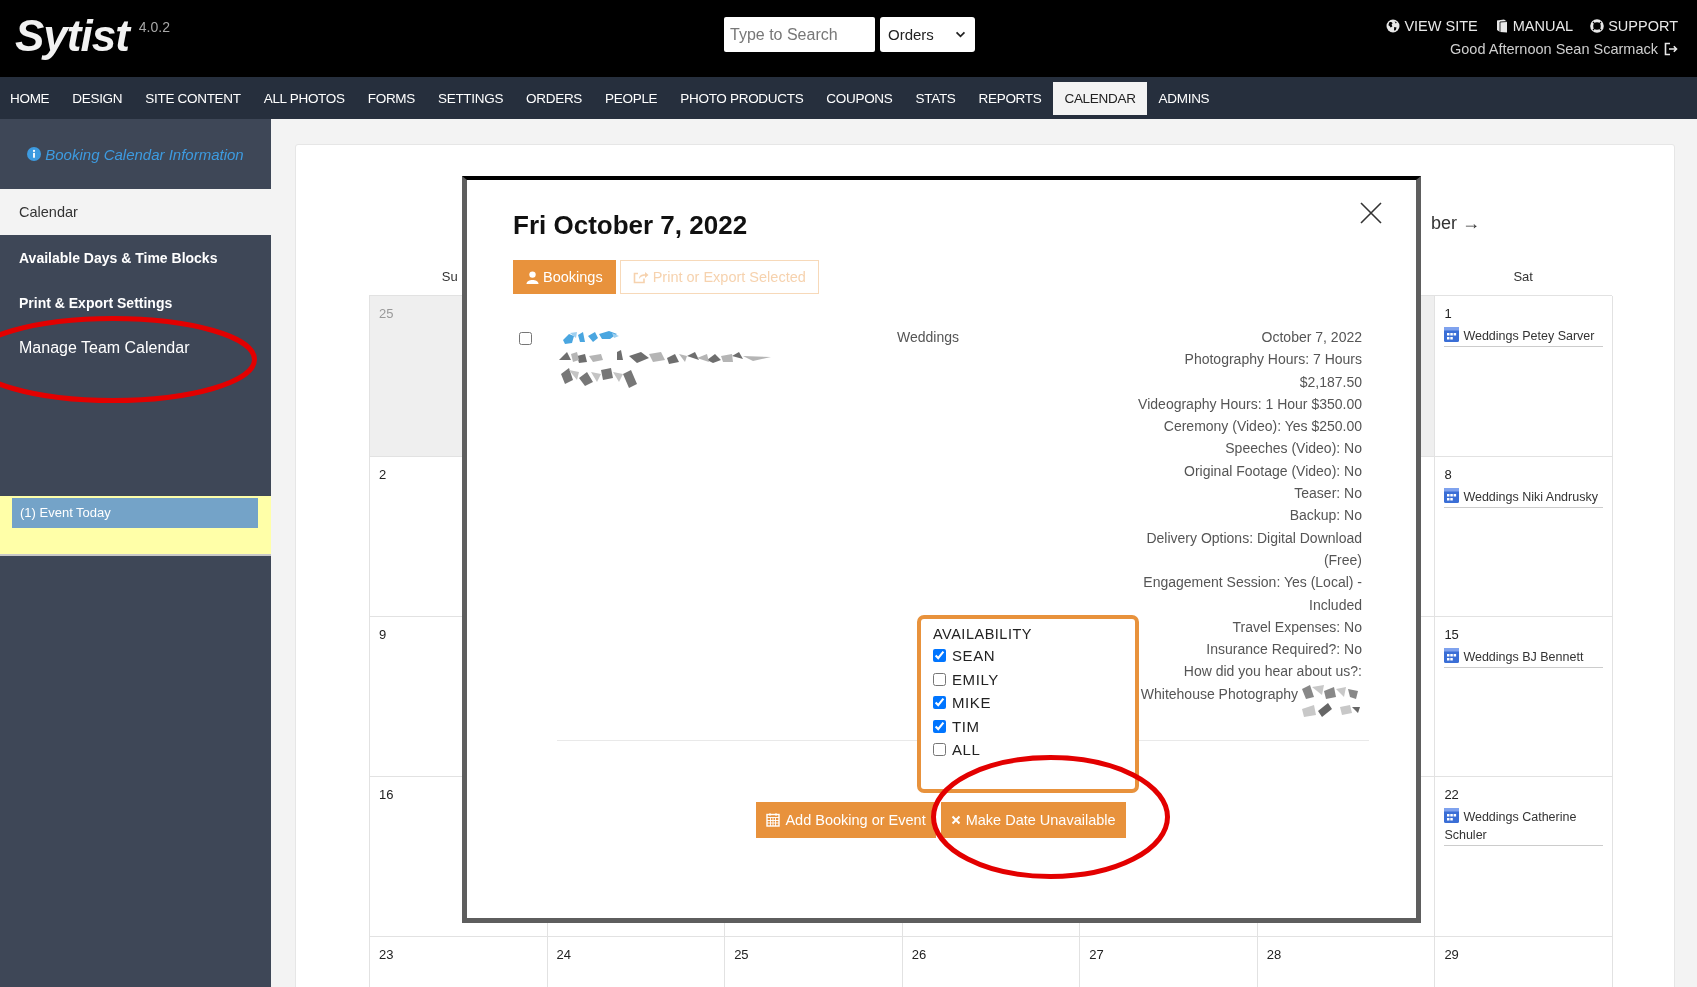  What do you see at coordinates (135, 257) in the screenshot?
I see `sidebar-item: Available Days & Time Blocks` at bounding box center [135, 257].